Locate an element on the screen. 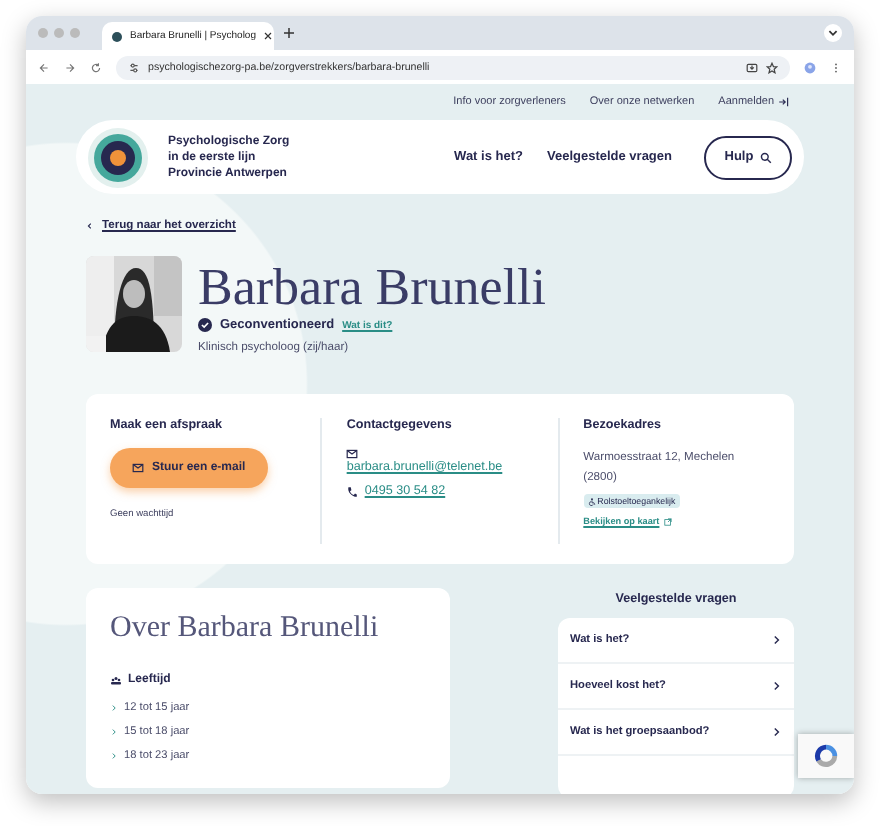  profile-name: Barbara Brunelli is located at coordinates (372, 288).